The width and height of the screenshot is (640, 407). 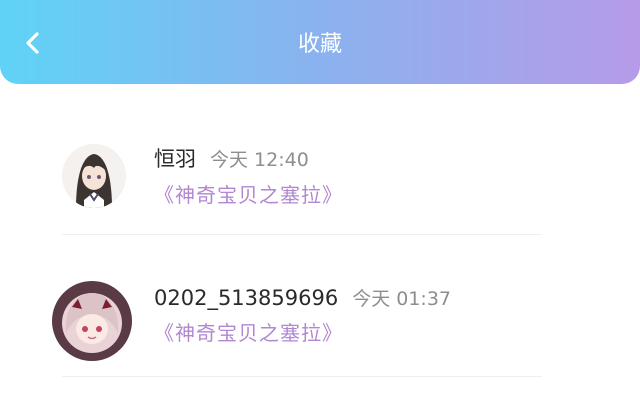 I want to click on user-name-text: 恒羽, so click(x=175, y=159).